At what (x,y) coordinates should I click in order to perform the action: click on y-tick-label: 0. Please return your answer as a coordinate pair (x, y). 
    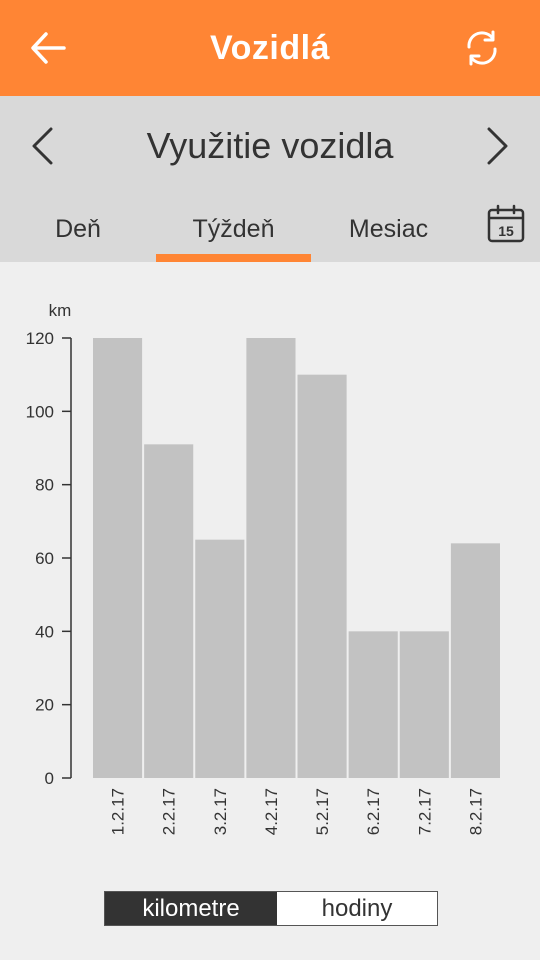
    Looking at the image, I should click on (49, 778).